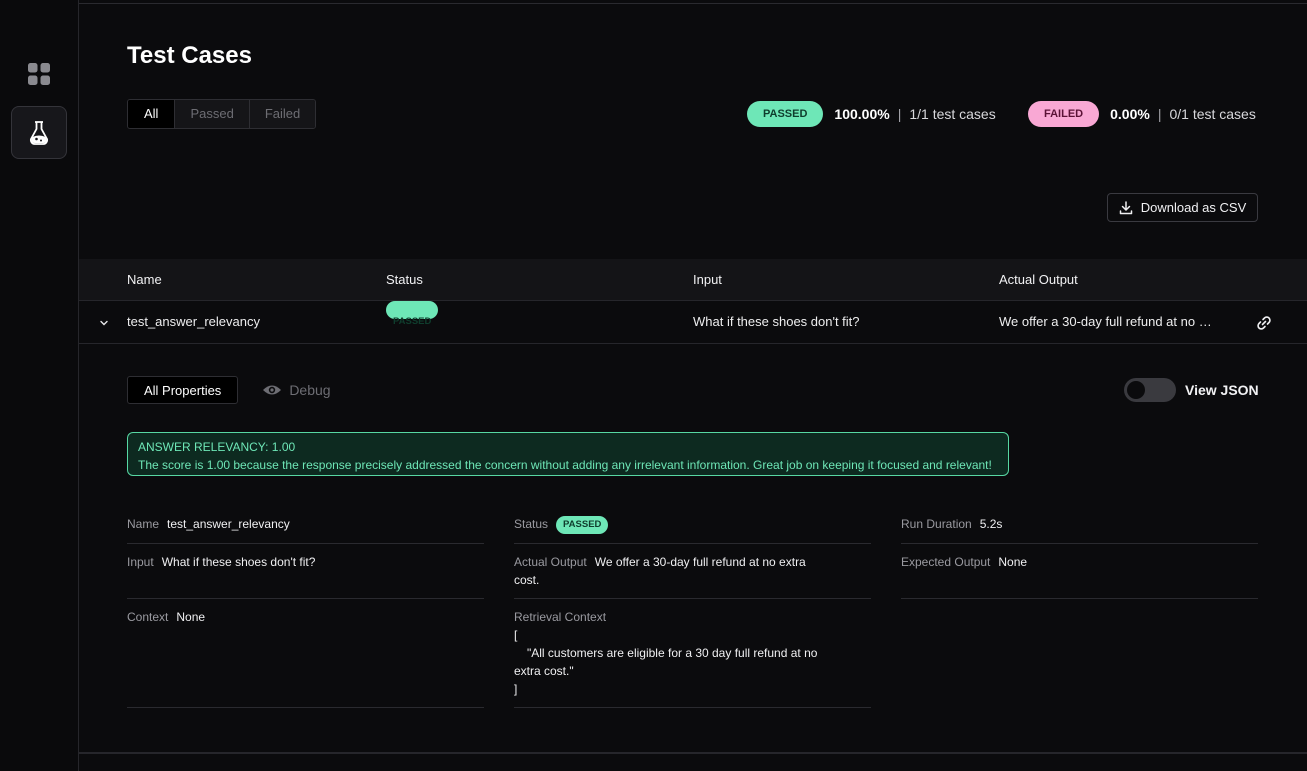 This screenshot has height=771, width=1307. What do you see at coordinates (560, 617) in the screenshot?
I see `property-key: Retrieval Context` at bounding box center [560, 617].